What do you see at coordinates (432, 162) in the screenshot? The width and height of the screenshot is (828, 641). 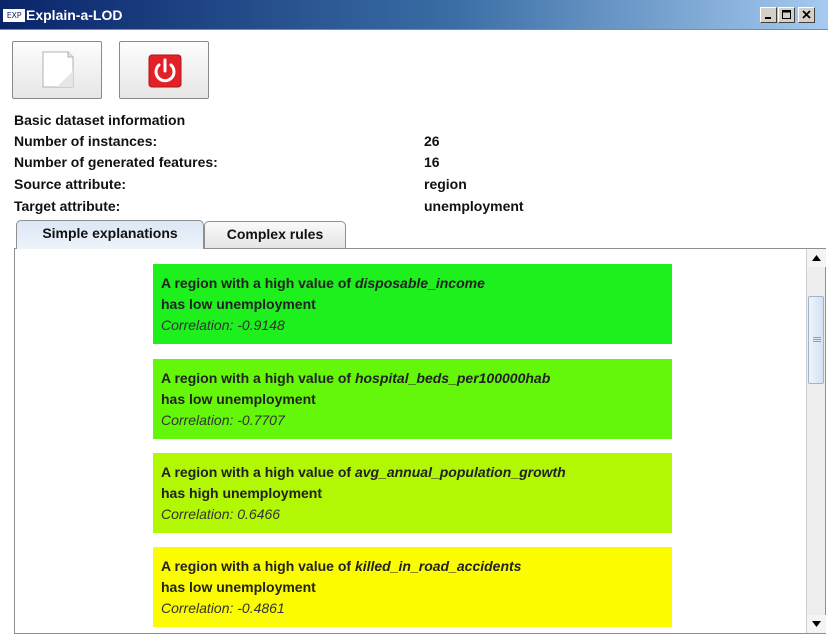 I see `features-value: 16` at bounding box center [432, 162].